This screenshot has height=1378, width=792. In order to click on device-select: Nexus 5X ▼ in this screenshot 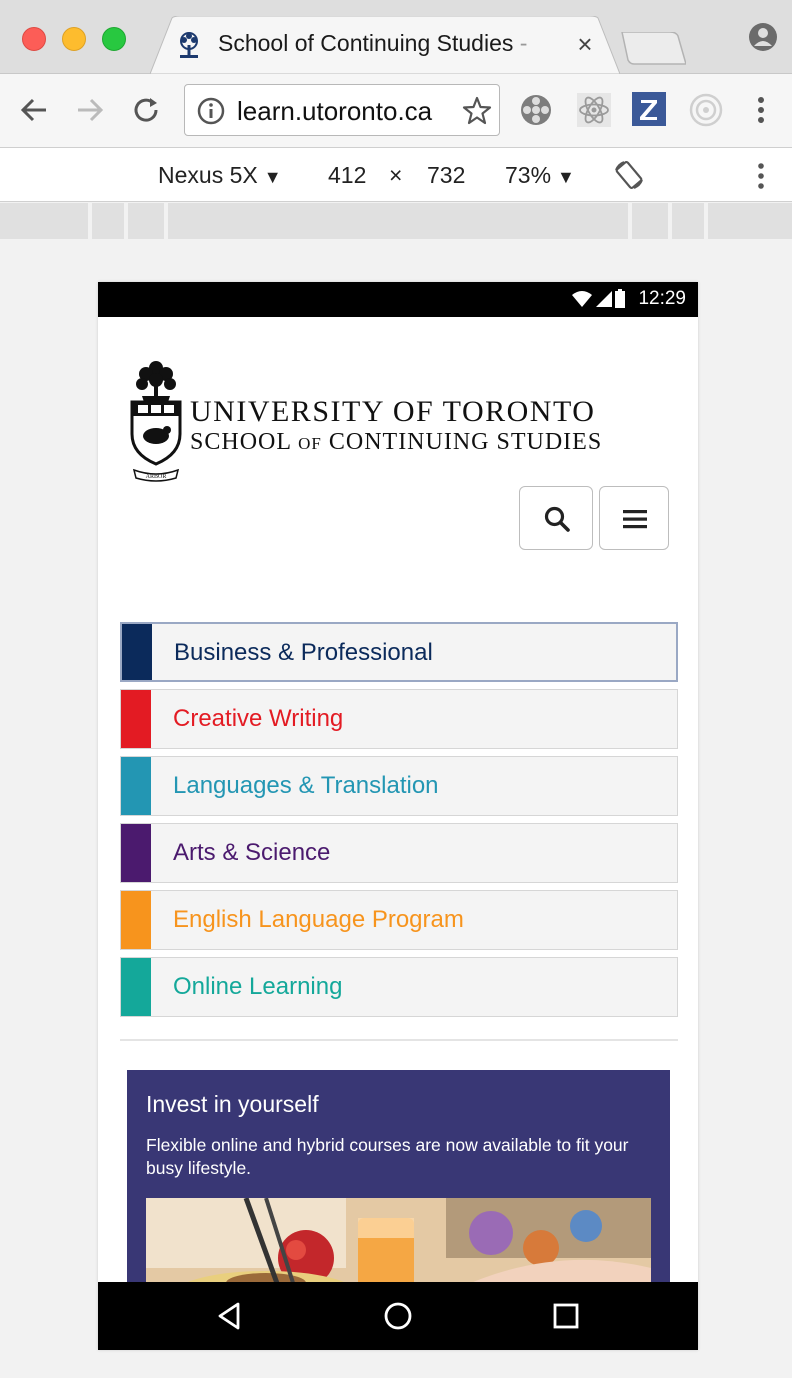, I will do `click(220, 175)`.